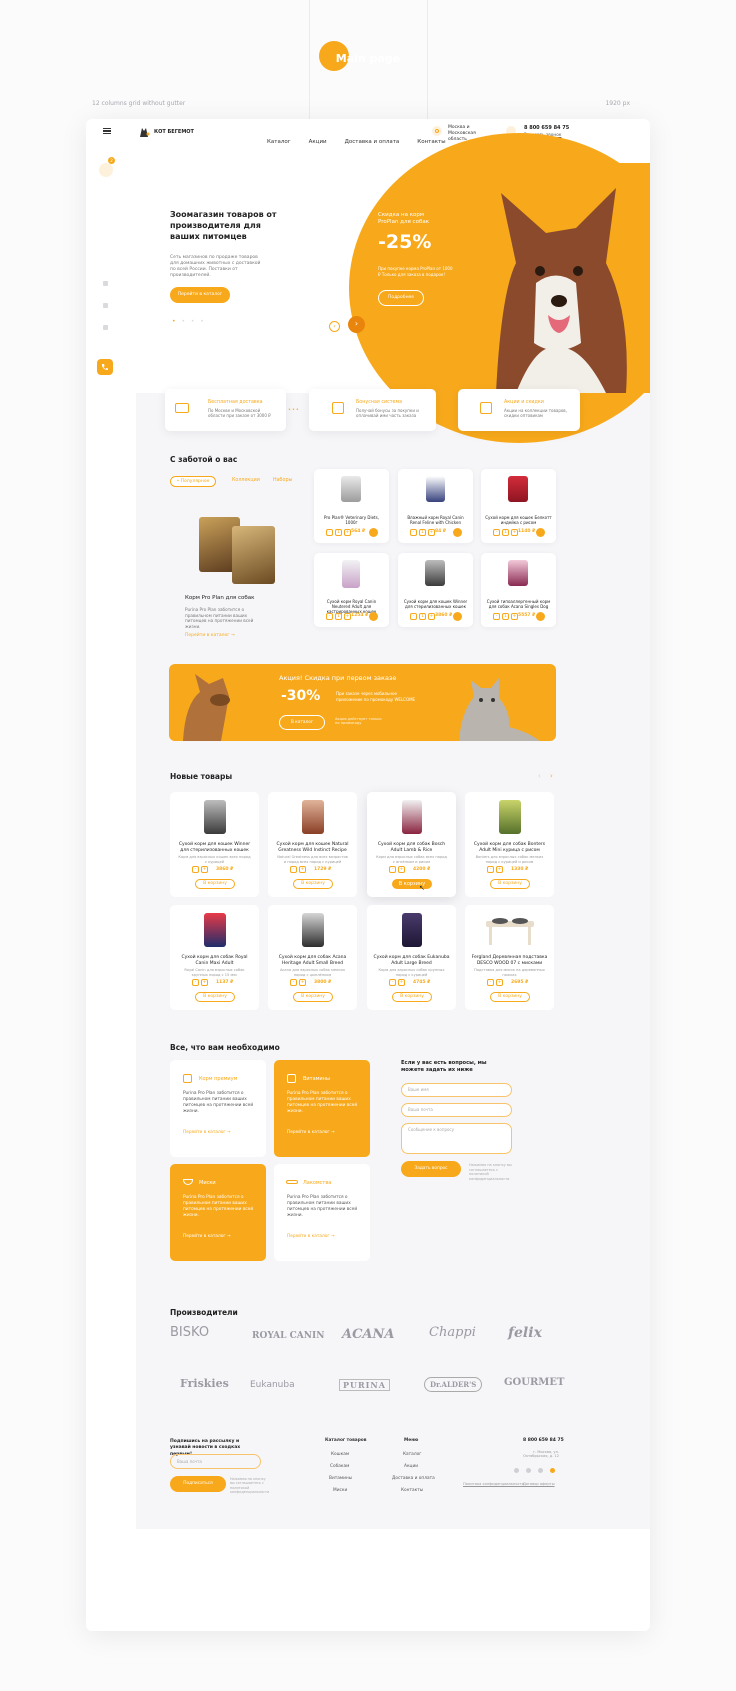 This screenshot has width=736, height=1691. What do you see at coordinates (106, 170) in the screenshot?
I see `cart-icon` at bounding box center [106, 170].